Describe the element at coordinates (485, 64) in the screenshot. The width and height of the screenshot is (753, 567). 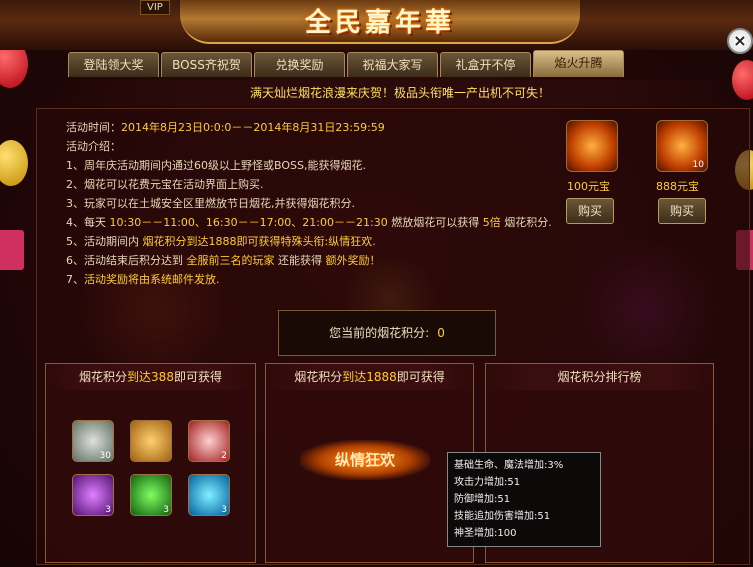
I see `tab-gift-box: 礼盒开不停` at that location.